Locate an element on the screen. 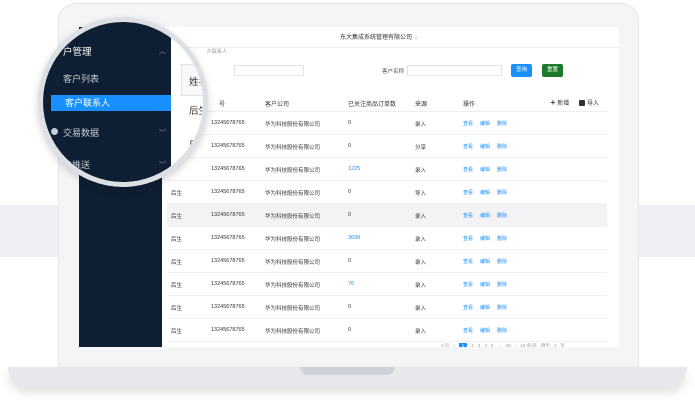 The image size is (695, 403). column-header-source: 来源 is located at coordinates (421, 105).